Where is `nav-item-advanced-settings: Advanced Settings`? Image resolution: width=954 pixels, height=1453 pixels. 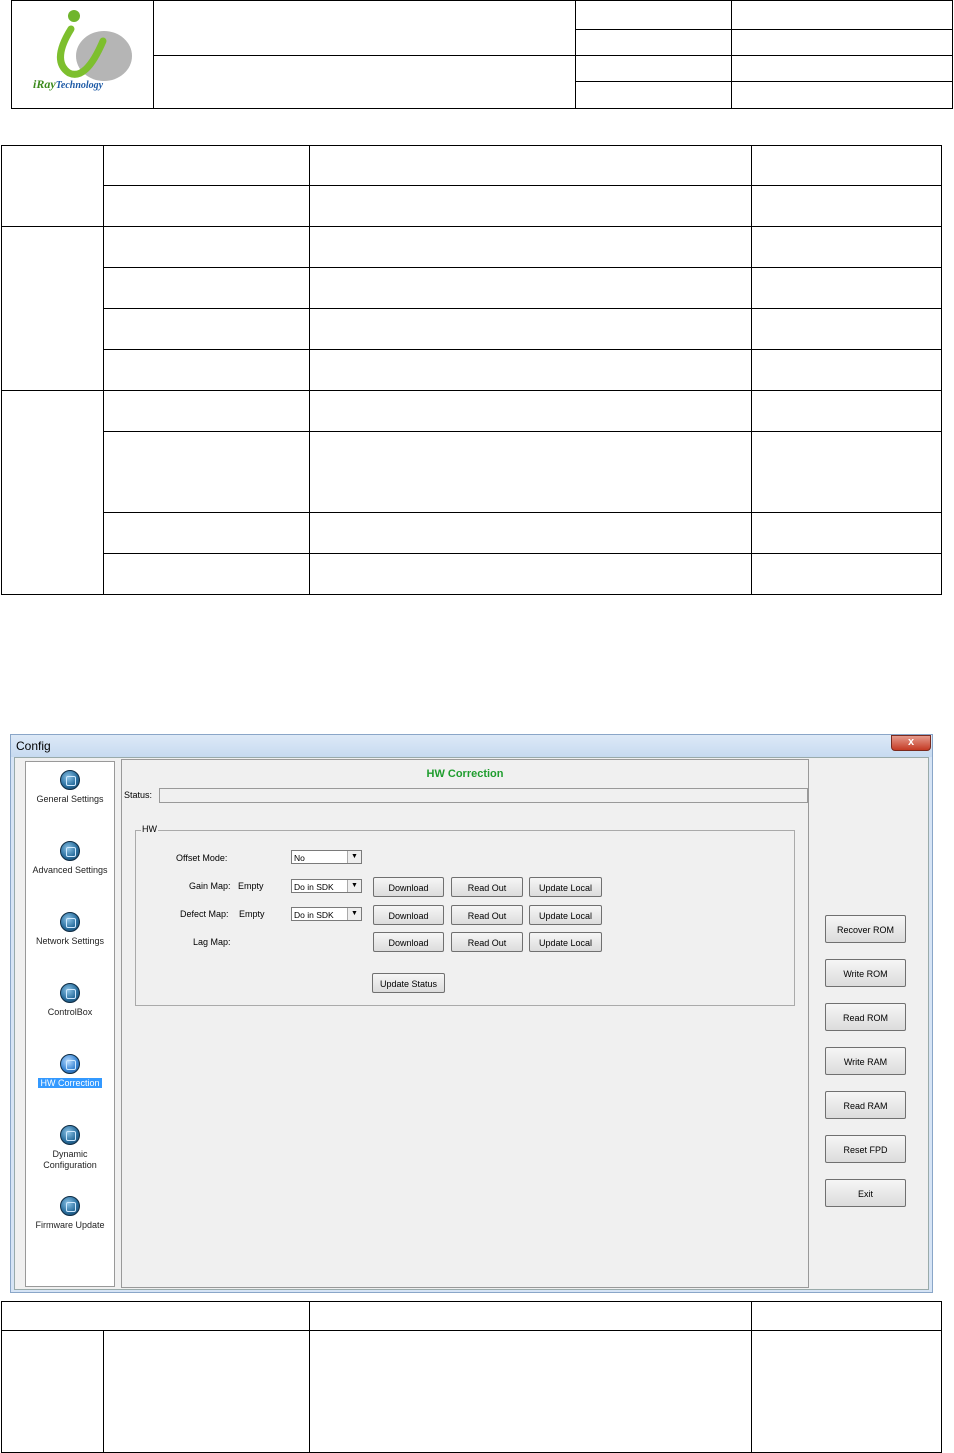
nav-item-advanced-settings: Advanced Settings is located at coordinates (70, 858).